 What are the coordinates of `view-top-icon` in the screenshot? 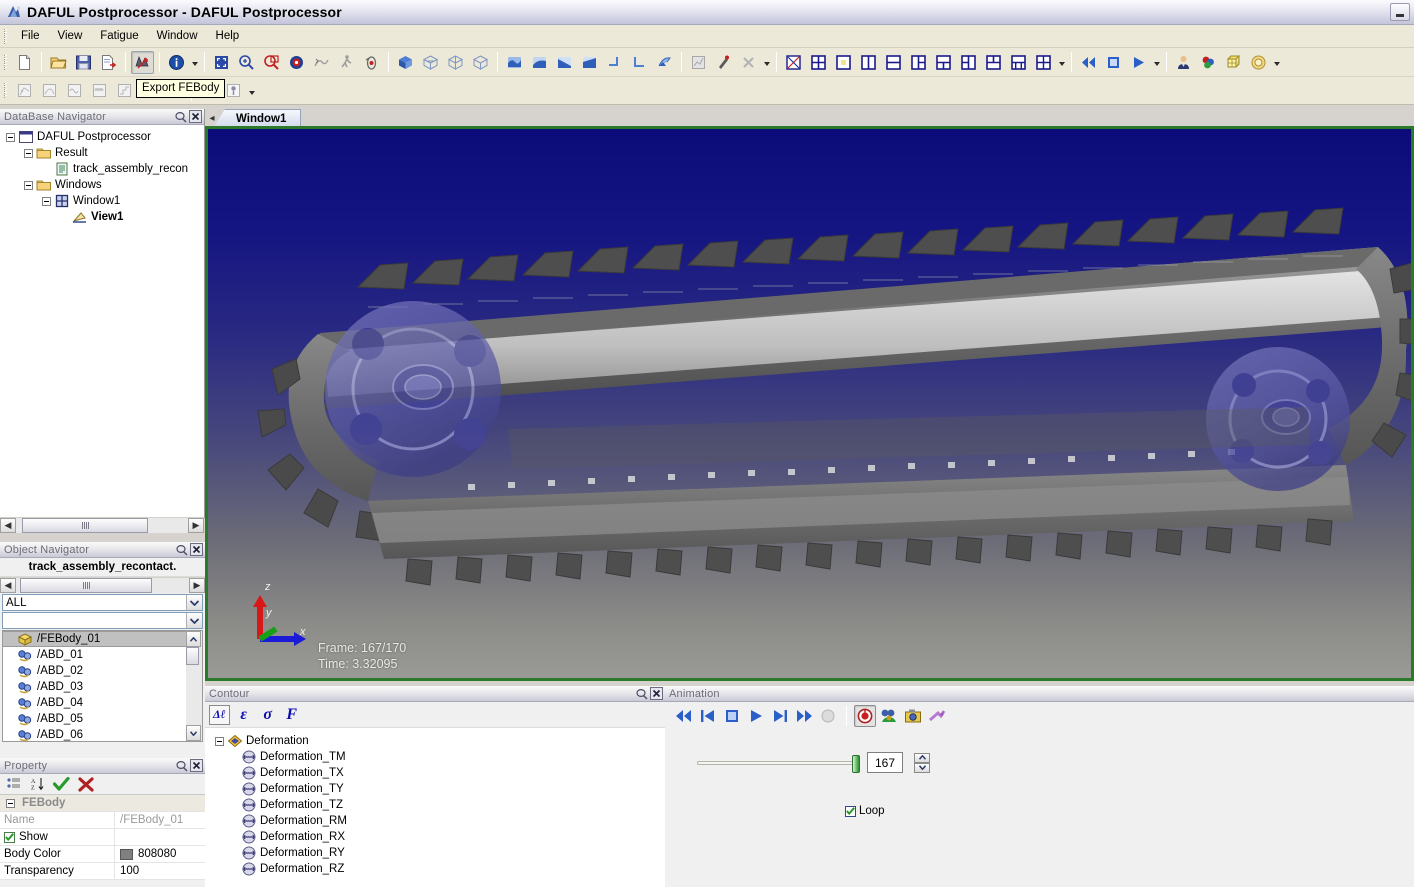 It's located at (455, 62).